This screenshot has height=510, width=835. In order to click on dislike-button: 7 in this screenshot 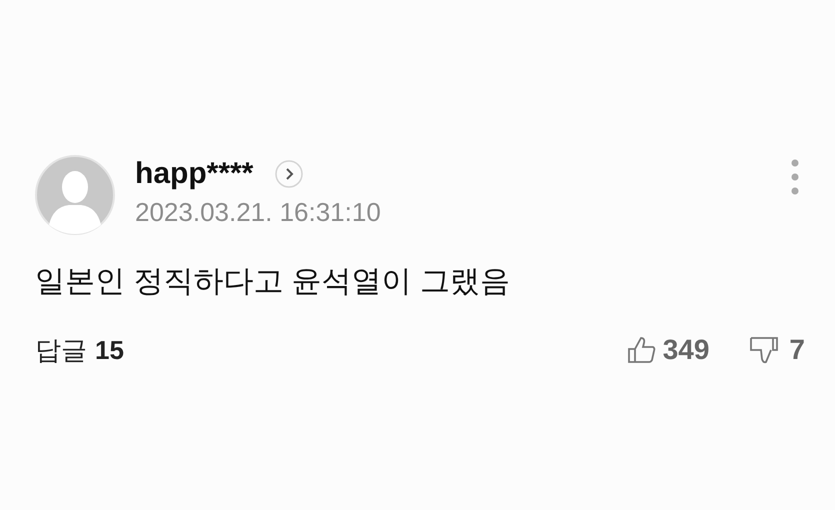, I will do `click(777, 350)`.